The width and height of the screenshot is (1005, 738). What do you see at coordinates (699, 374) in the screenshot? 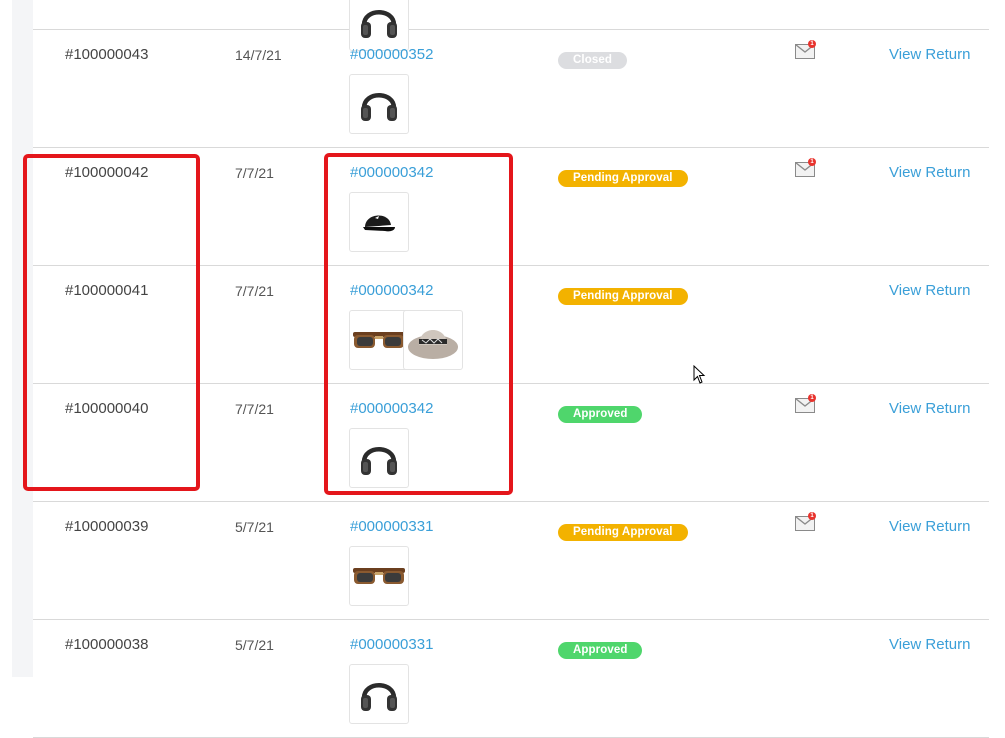
I see `mouse-cursor-icon` at bounding box center [699, 374].